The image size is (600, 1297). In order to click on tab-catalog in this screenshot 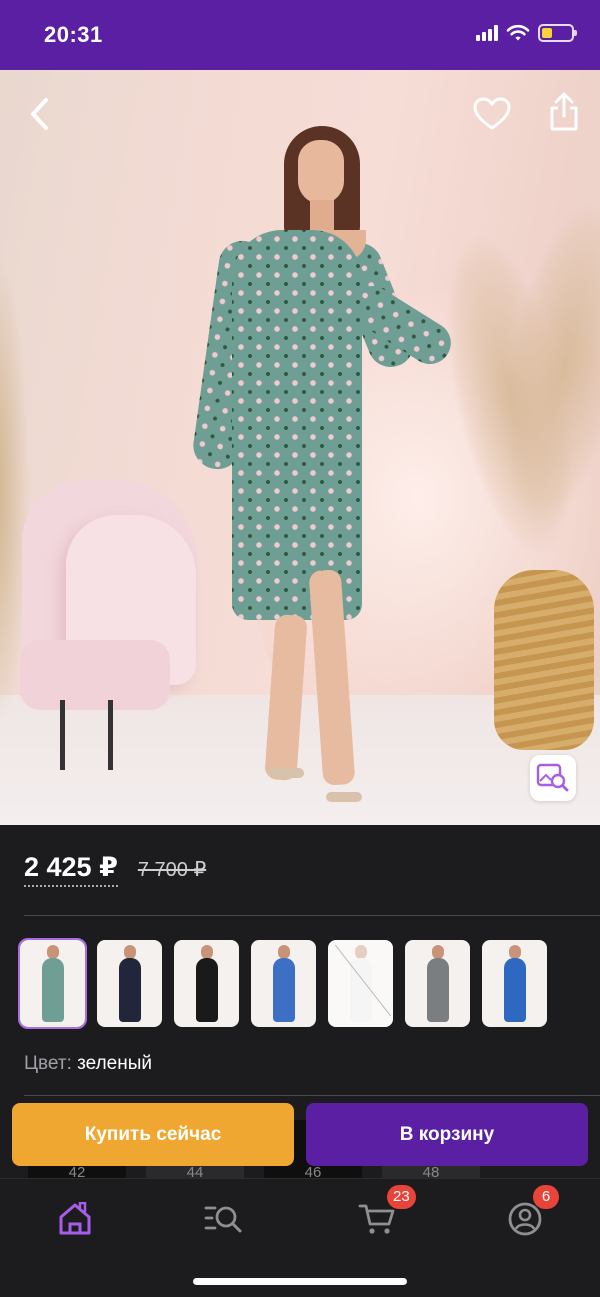, I will do `click(225, 1219)`.